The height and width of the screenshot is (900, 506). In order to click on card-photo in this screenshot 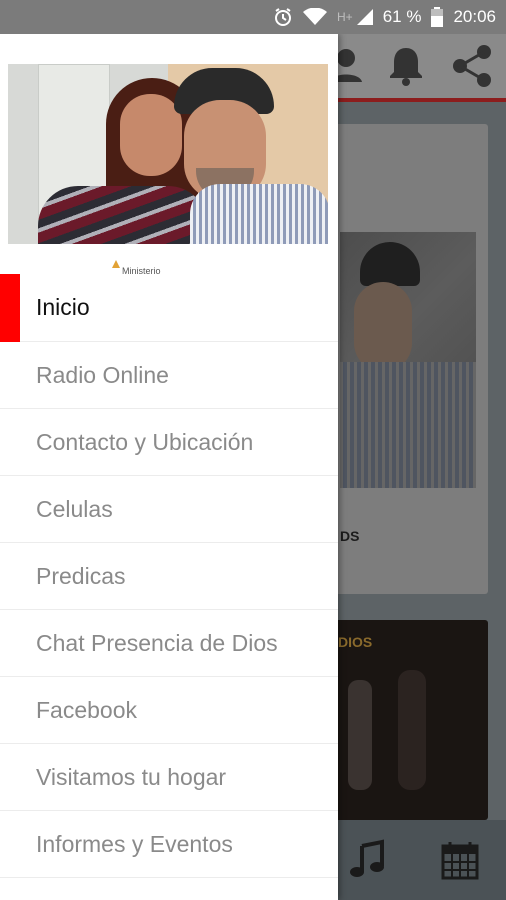, I will do `click(408, 360)`.